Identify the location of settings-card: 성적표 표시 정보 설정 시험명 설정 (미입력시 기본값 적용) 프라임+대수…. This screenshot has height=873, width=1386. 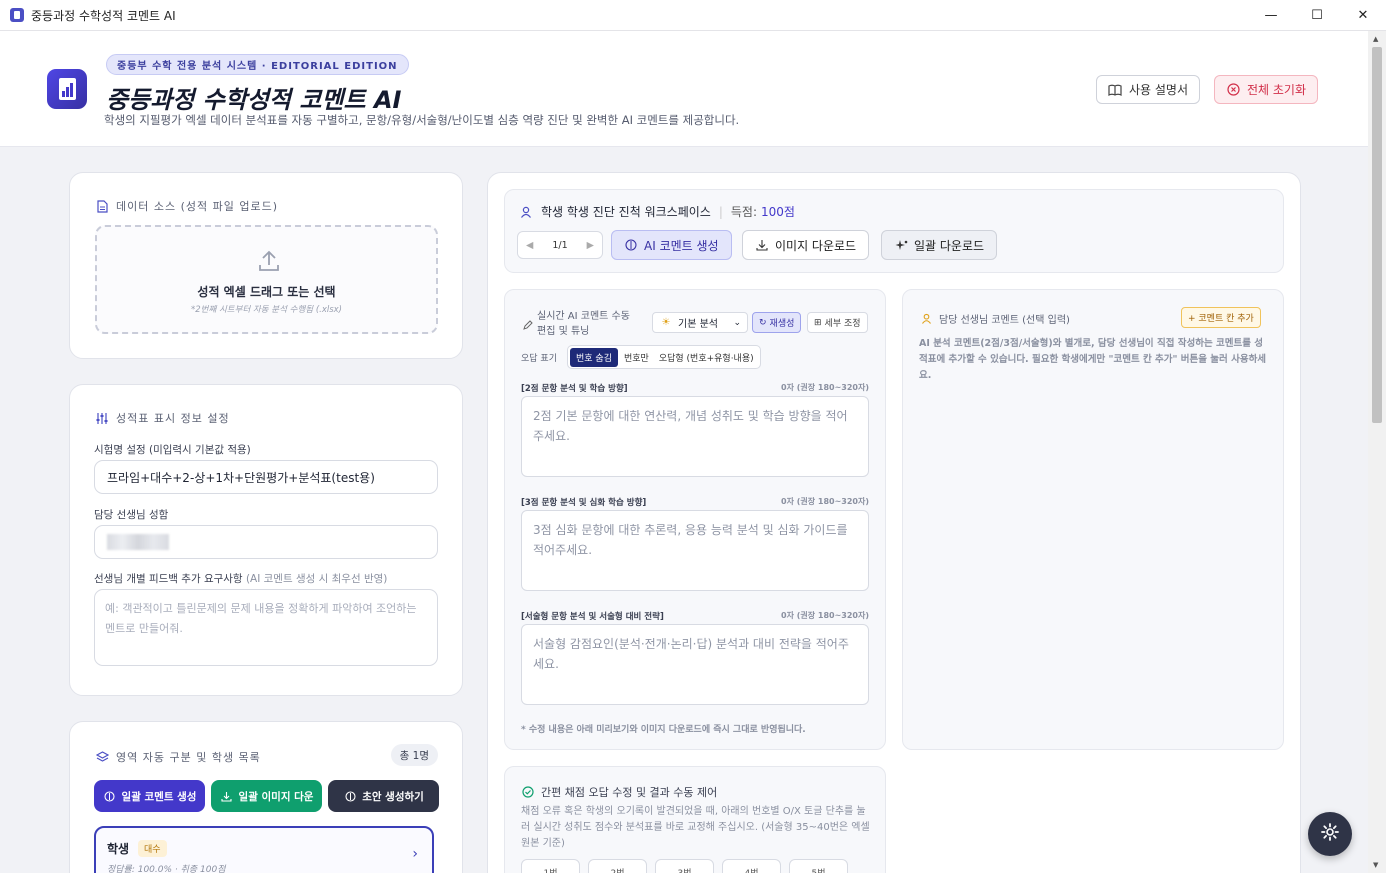
(266, 540).